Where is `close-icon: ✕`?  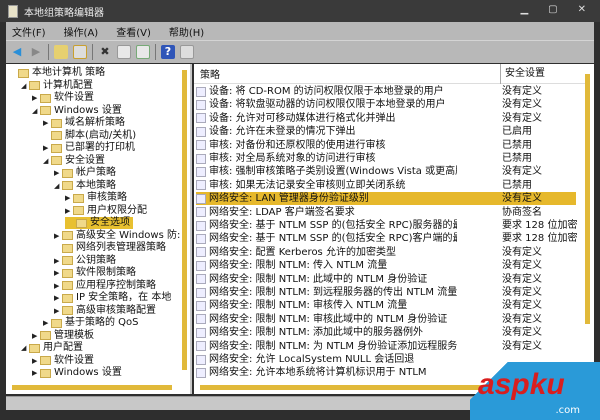
close-icon: ✕ is located at coordinates (582, 9).